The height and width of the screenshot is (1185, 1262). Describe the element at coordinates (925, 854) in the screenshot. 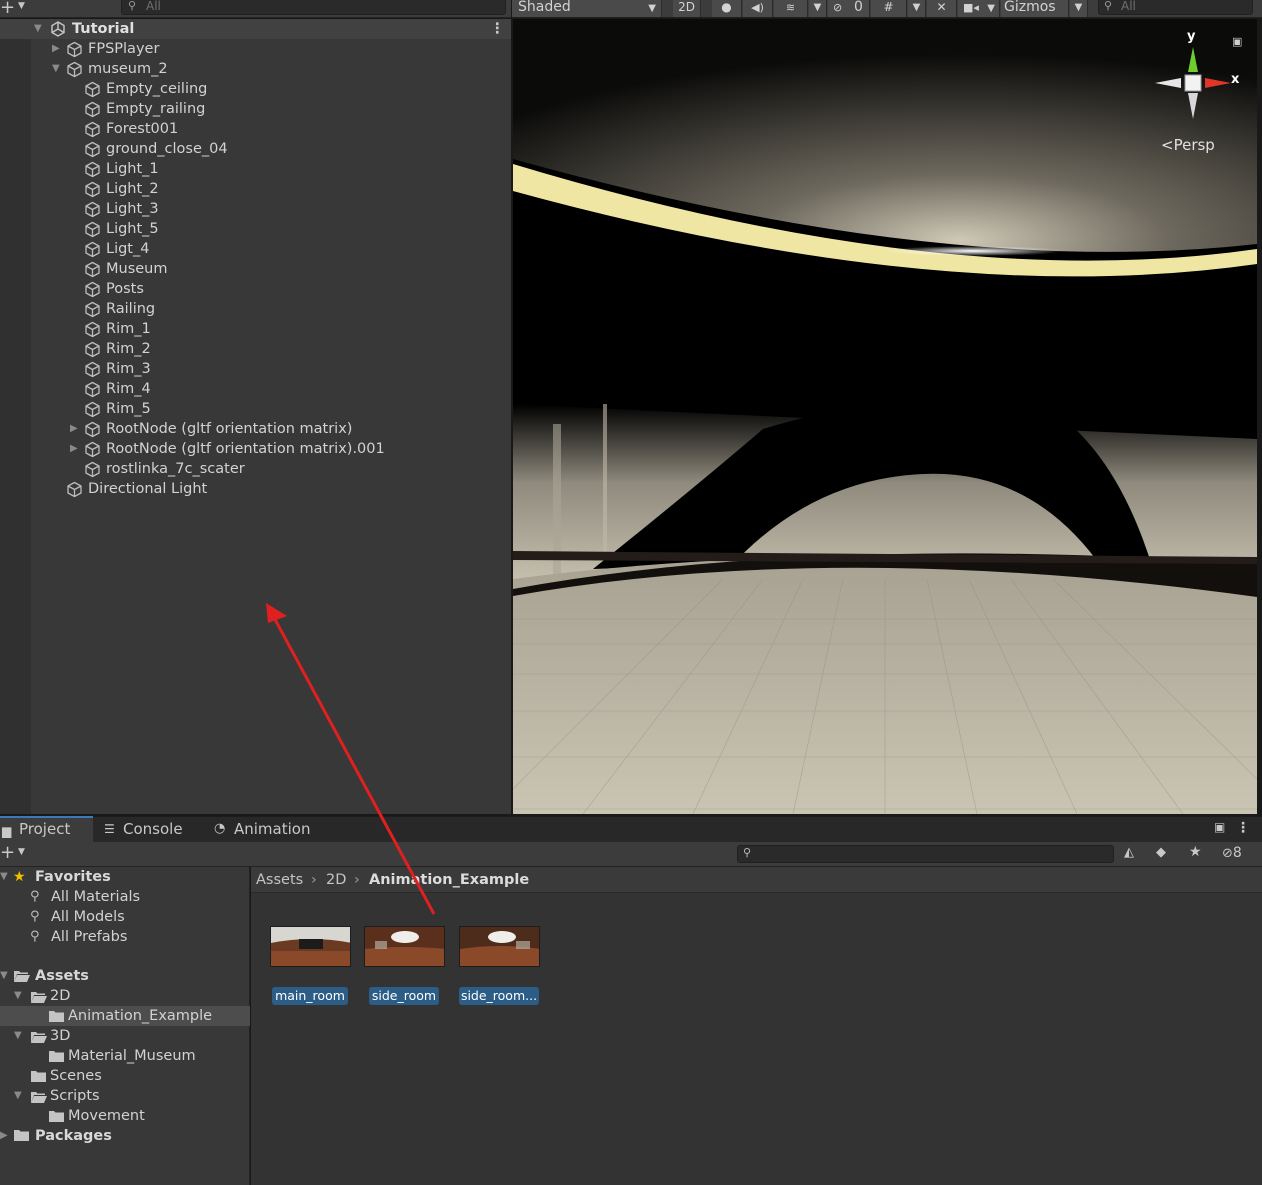

I see `project-search-input: ⚲` at that location.